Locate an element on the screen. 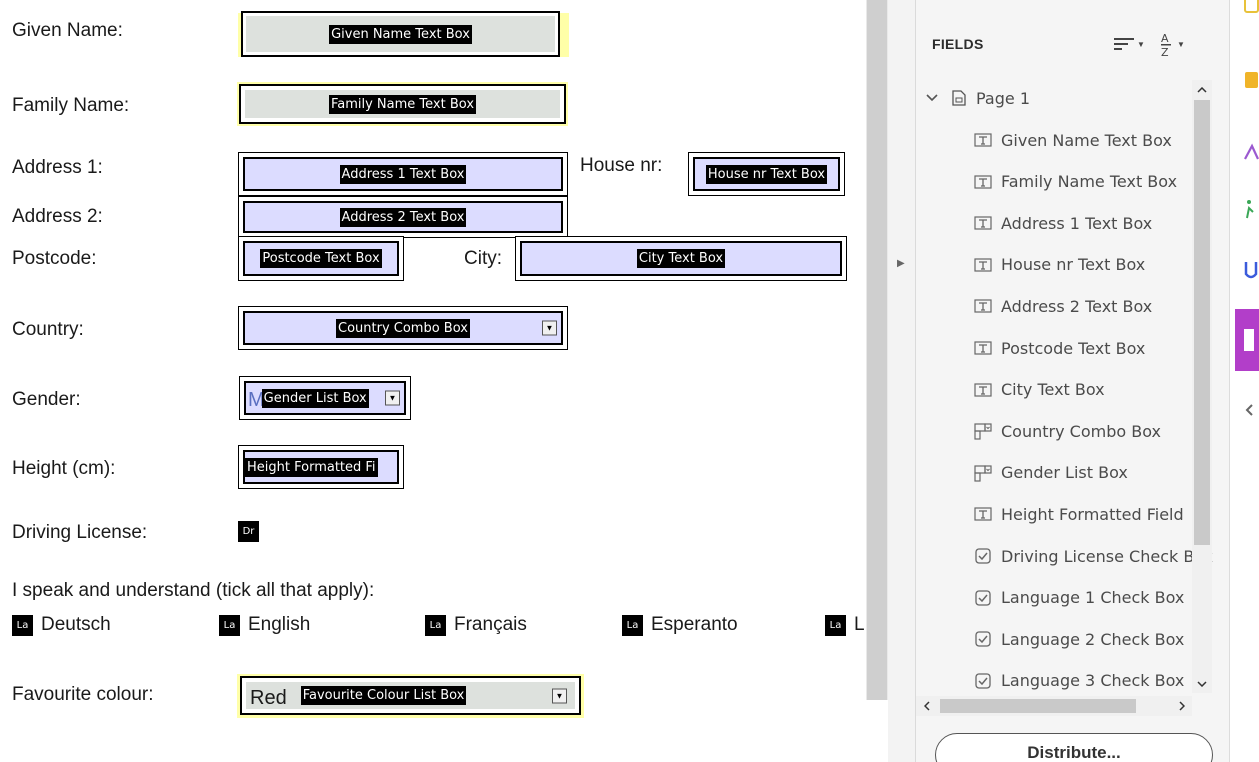 The width and height of the screenshot is (1259, 762). edit-tool-icon is located at coordinates (1251, 80).